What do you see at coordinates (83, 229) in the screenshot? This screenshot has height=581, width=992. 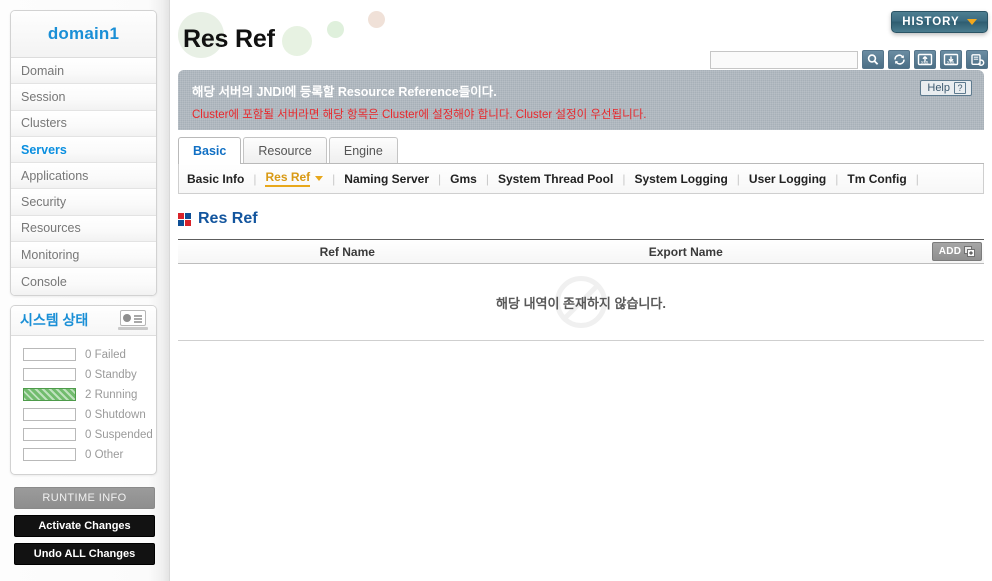 I see `sidebar-item-resources: Resources` at bounding box center [83, 229].